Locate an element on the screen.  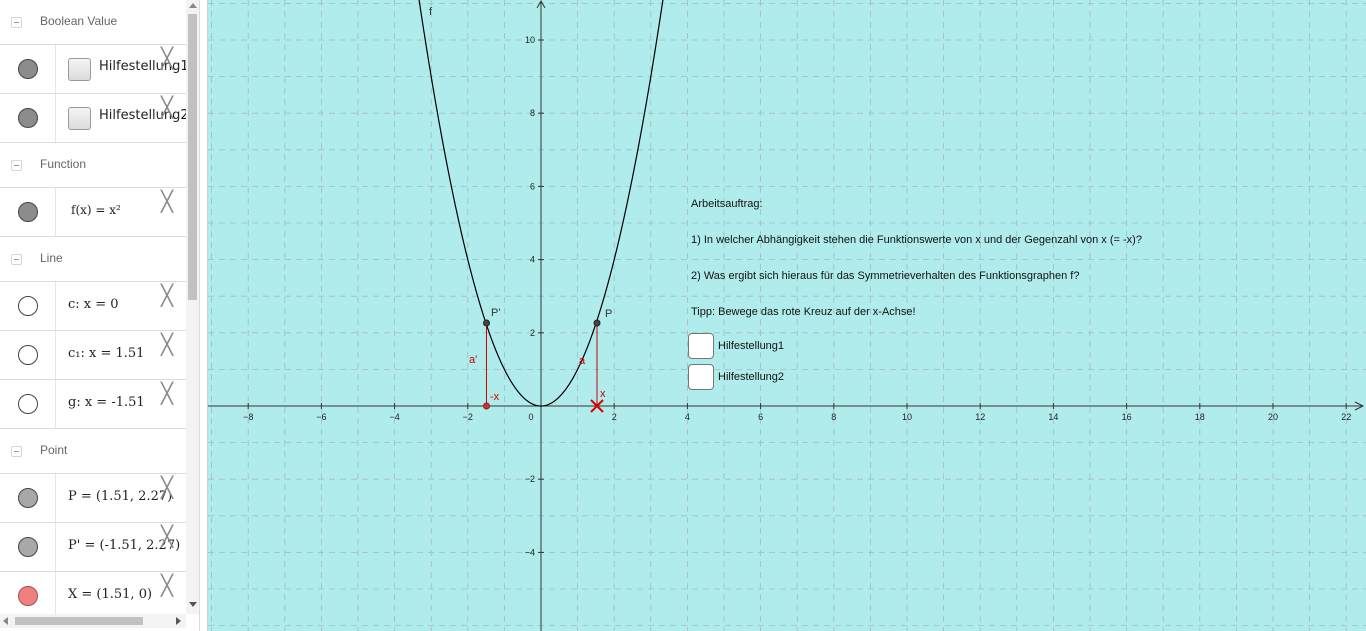
x-tick-label: 0 is located at coordinates (530, 417).